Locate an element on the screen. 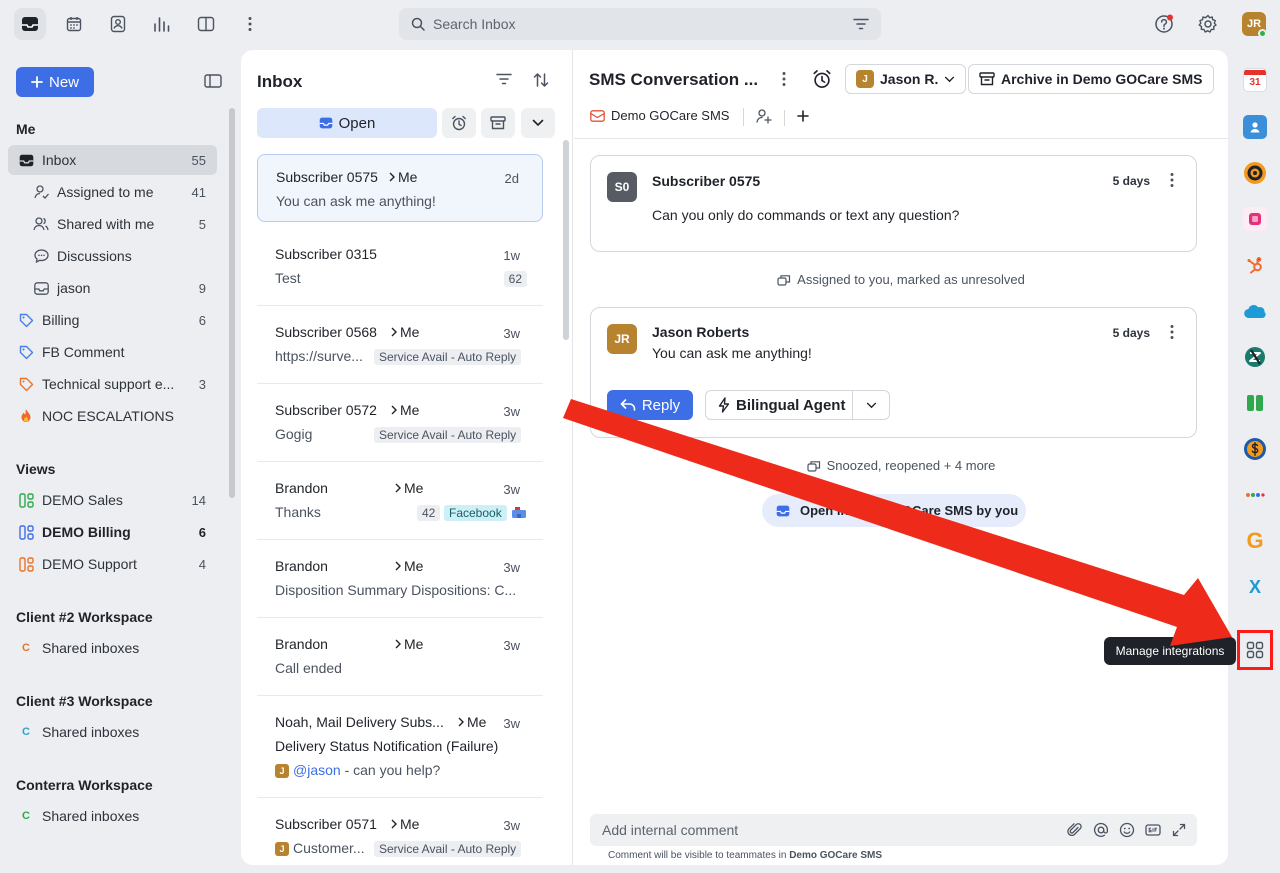 The image size is (1280, 873). inbox-icon is located at coordinates (30, 24).